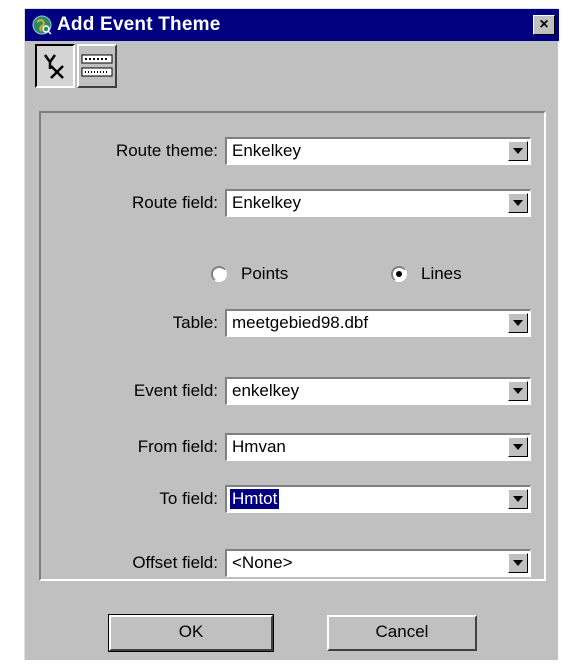 Image resolution: width=575 pixels, height=668 pixels. I want to click on to-field-label: To field:, so click(188, 498).